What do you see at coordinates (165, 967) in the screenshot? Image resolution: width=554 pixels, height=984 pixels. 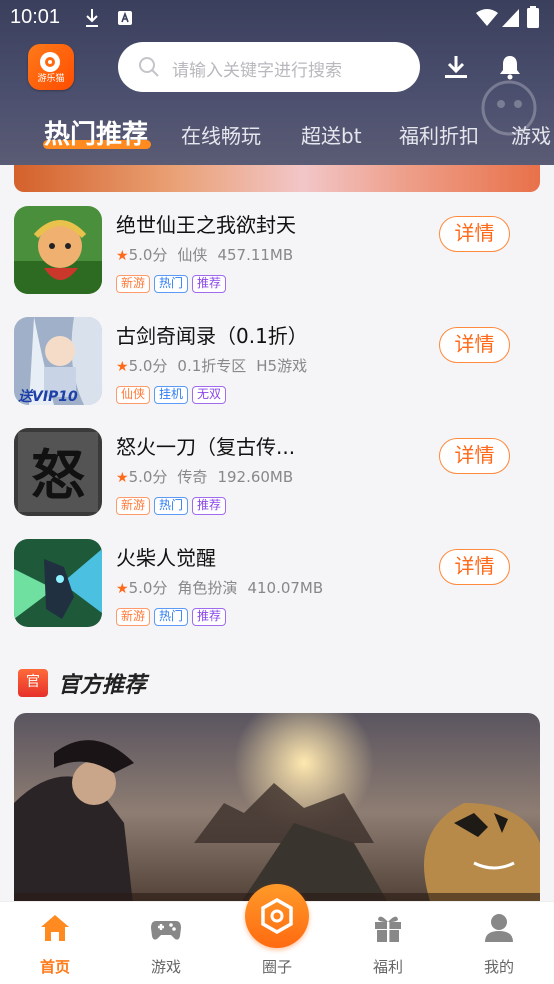 I see `nav-label: 游戏` at bounding box center [165, 967].